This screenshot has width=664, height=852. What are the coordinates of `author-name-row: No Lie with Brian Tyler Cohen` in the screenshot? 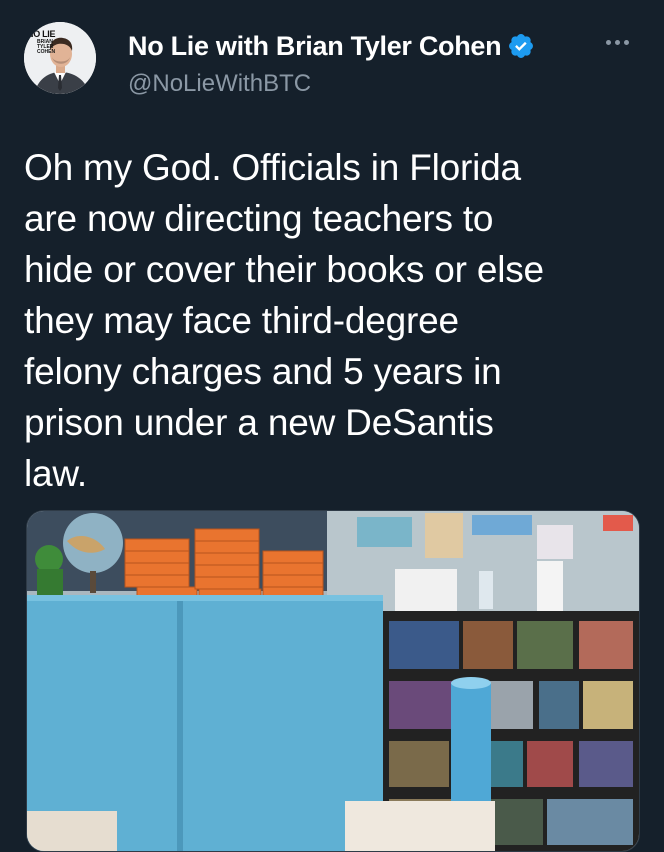 It's located at (331, 46).